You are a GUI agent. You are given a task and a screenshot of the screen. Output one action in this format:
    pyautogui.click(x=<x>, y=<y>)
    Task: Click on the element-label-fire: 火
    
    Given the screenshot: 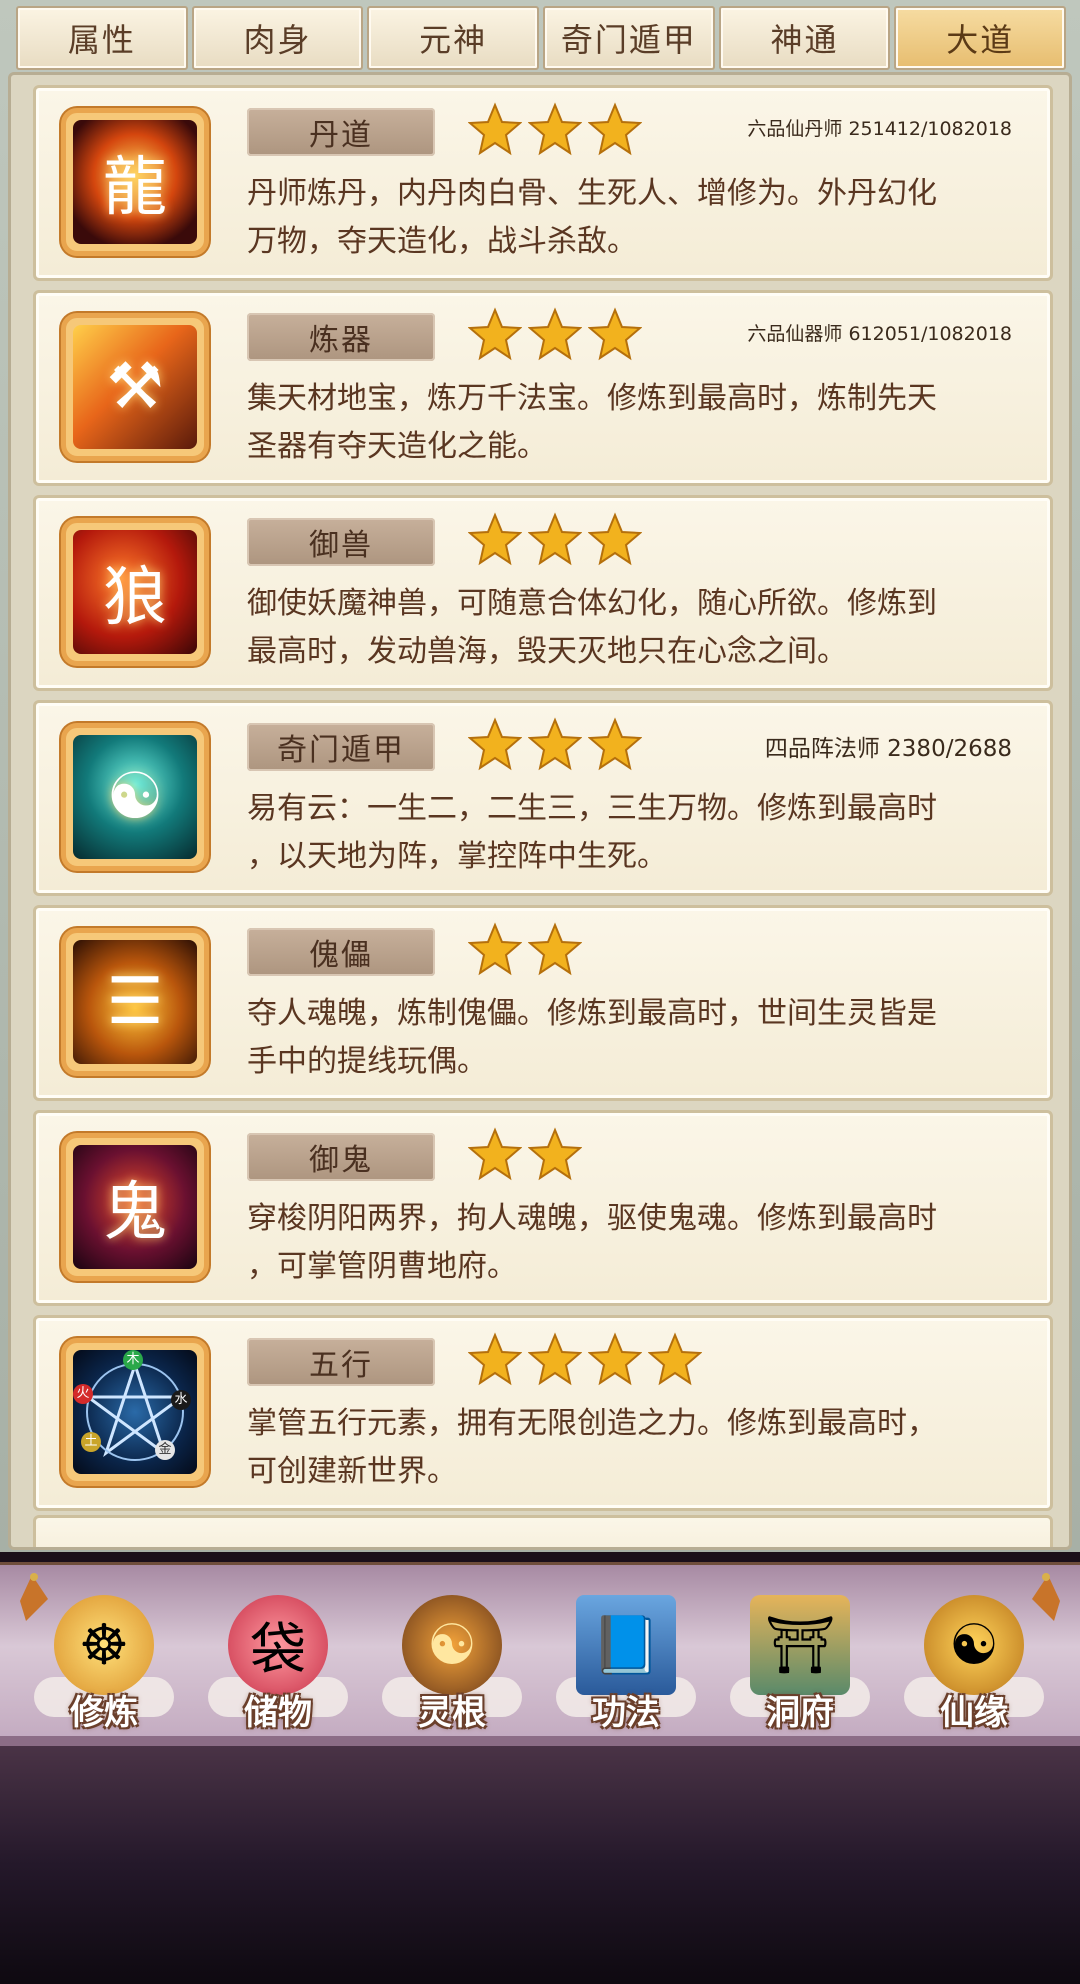 What is the action you would take?
    pyautogui.click(x=83, y=1394)
    